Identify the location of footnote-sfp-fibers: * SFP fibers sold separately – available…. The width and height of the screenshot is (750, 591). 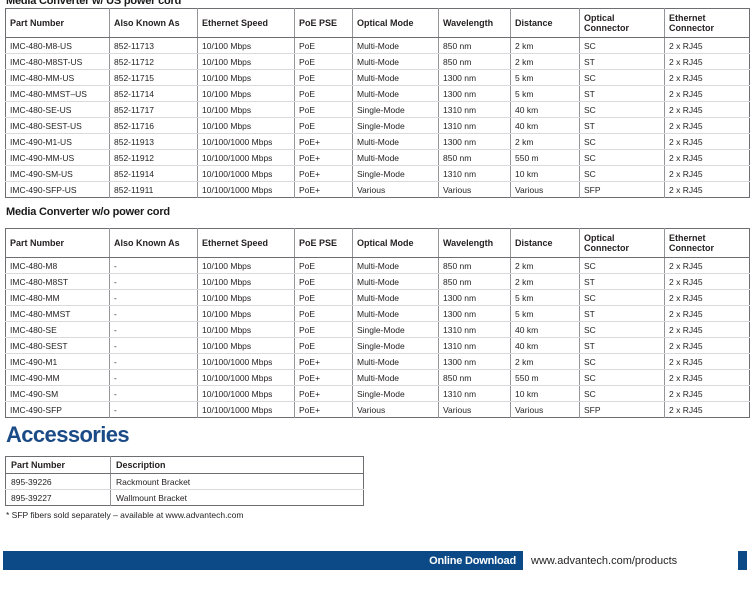
(125, 515).